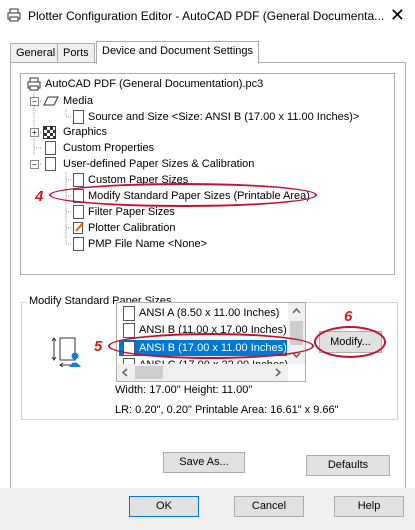 This screenshot has height=530, width=415. I want to click on ok-button: OK, so click(164, 506).